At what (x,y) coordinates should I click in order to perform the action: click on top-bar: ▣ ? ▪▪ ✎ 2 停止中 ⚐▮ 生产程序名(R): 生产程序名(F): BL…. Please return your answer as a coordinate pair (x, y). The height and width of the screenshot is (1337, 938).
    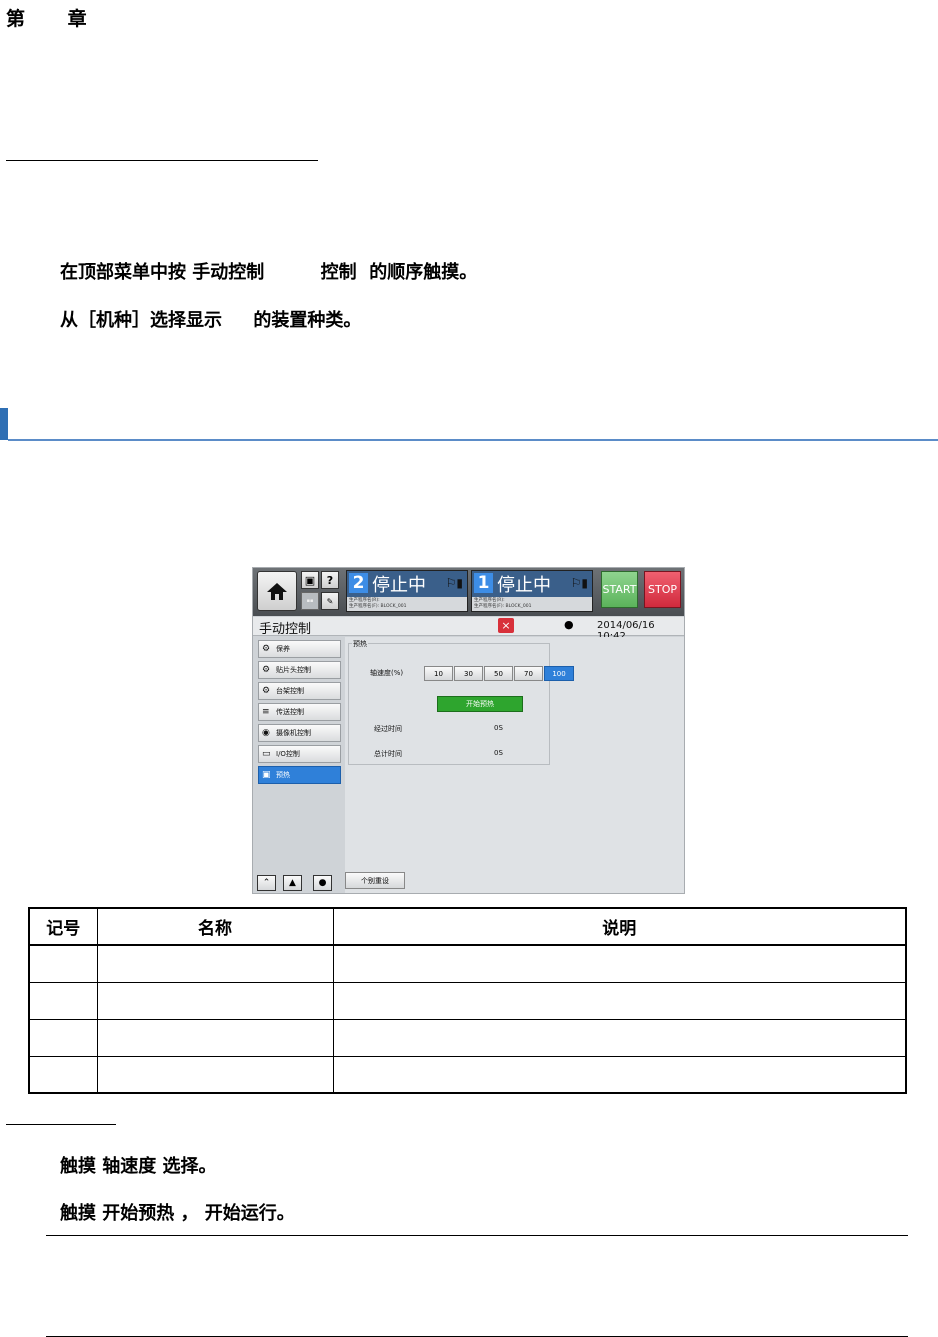
    Looking at the image, I should click on (468, 592).